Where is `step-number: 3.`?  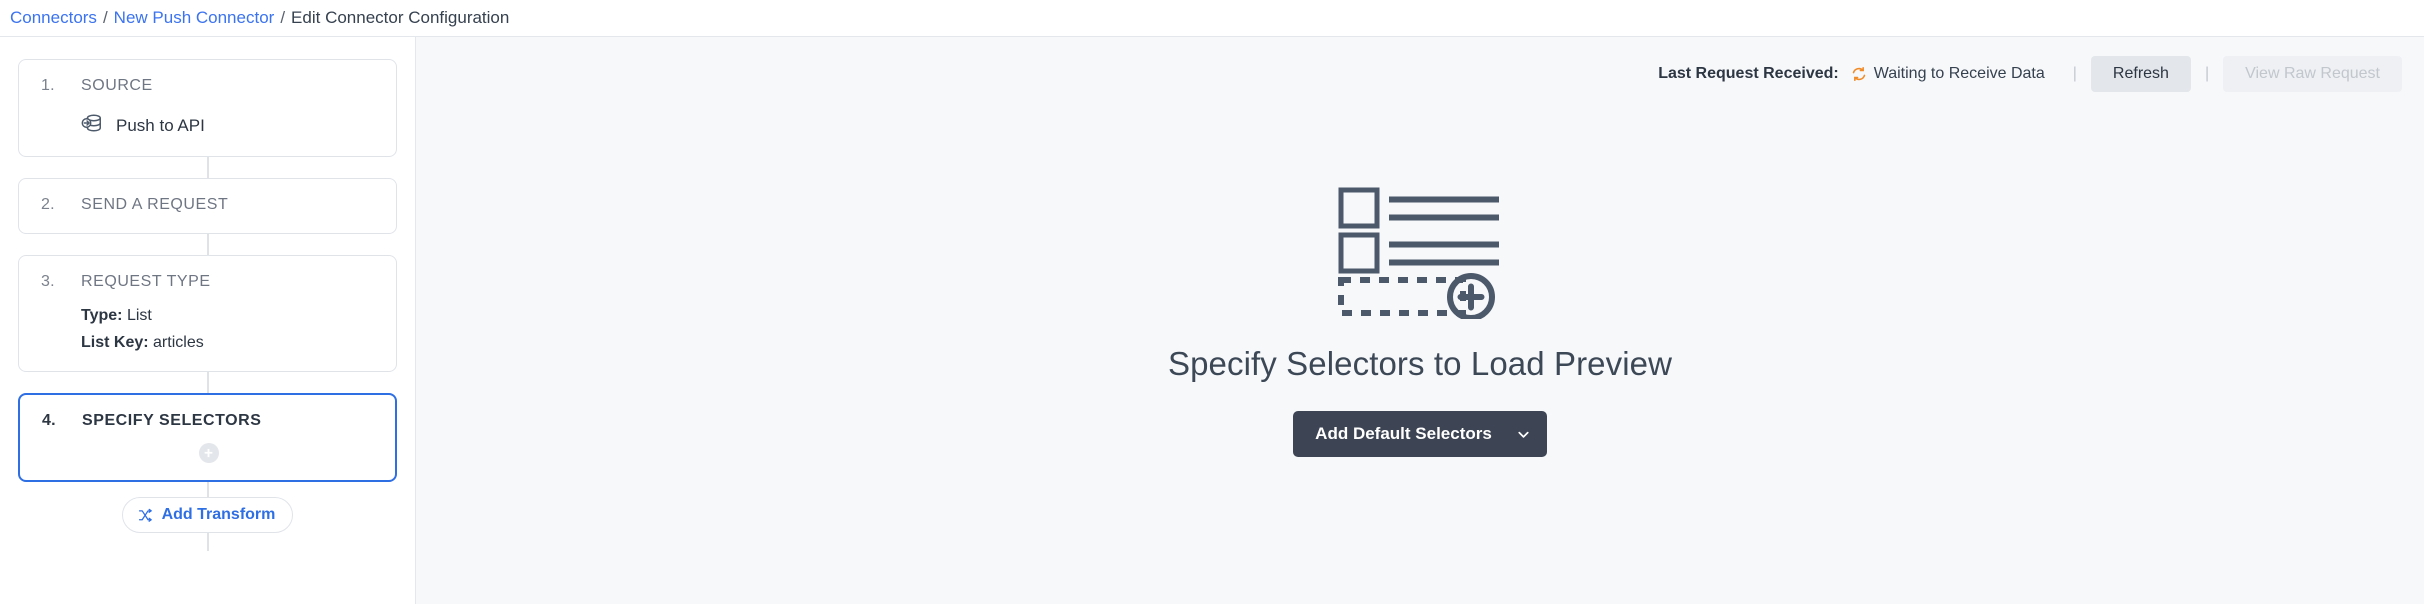 step-number: 3. is located at coordinates (48, 281).